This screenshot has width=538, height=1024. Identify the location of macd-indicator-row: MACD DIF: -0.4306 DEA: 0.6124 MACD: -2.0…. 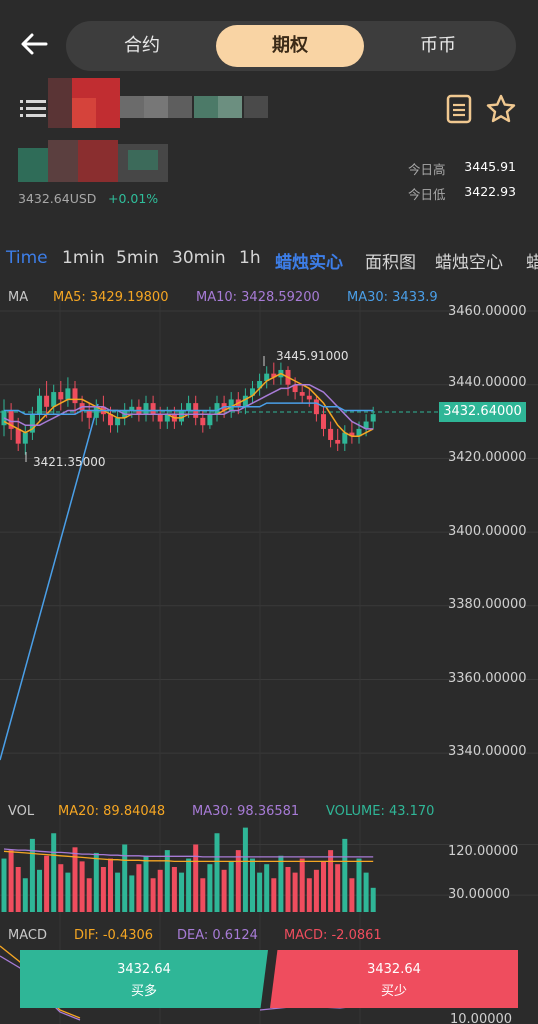
(220, 938).